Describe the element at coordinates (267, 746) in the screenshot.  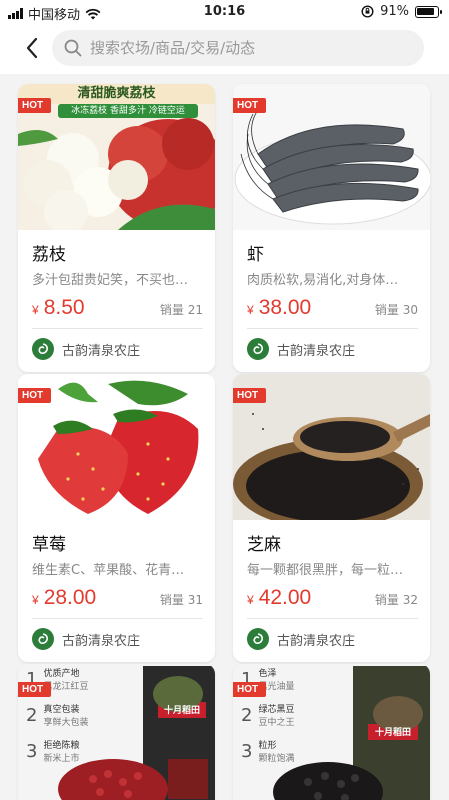
I see `feature-title: 粒形` at that location.